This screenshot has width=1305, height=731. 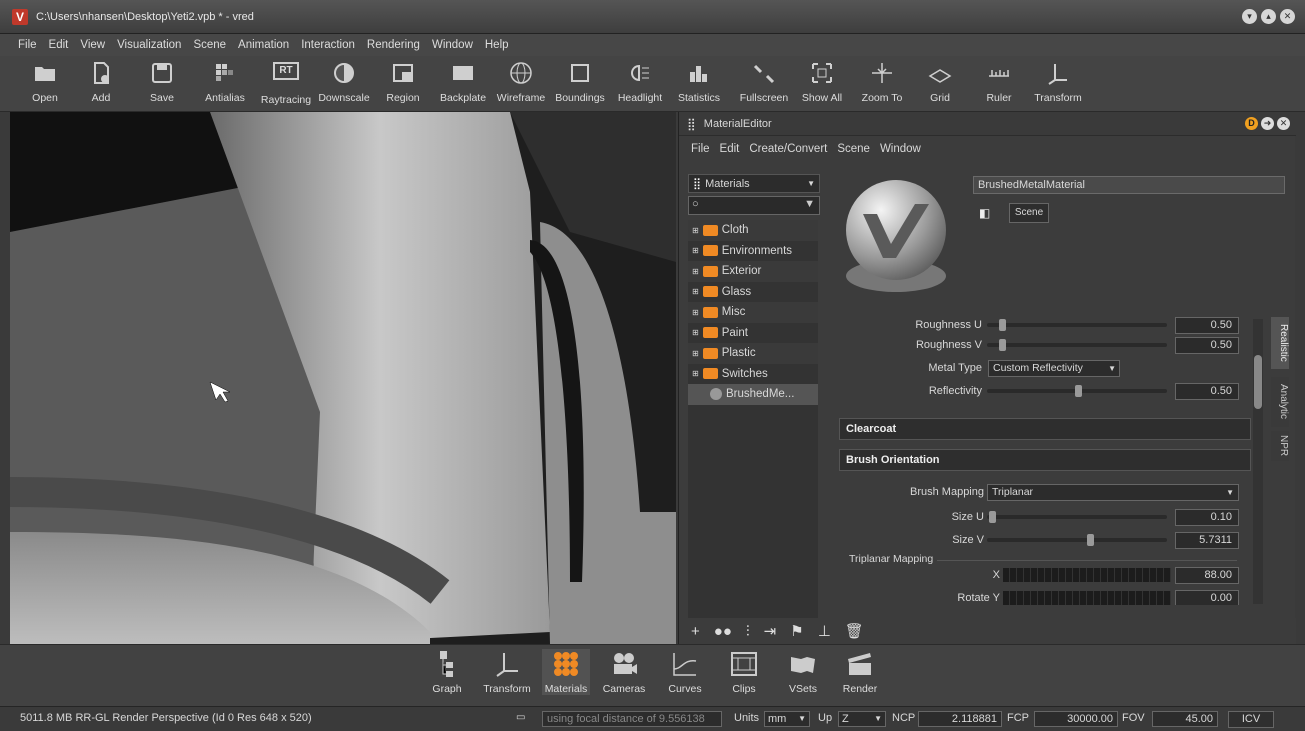 I want to click on menu-rendering: Rendering, so click(x=393, y=45).